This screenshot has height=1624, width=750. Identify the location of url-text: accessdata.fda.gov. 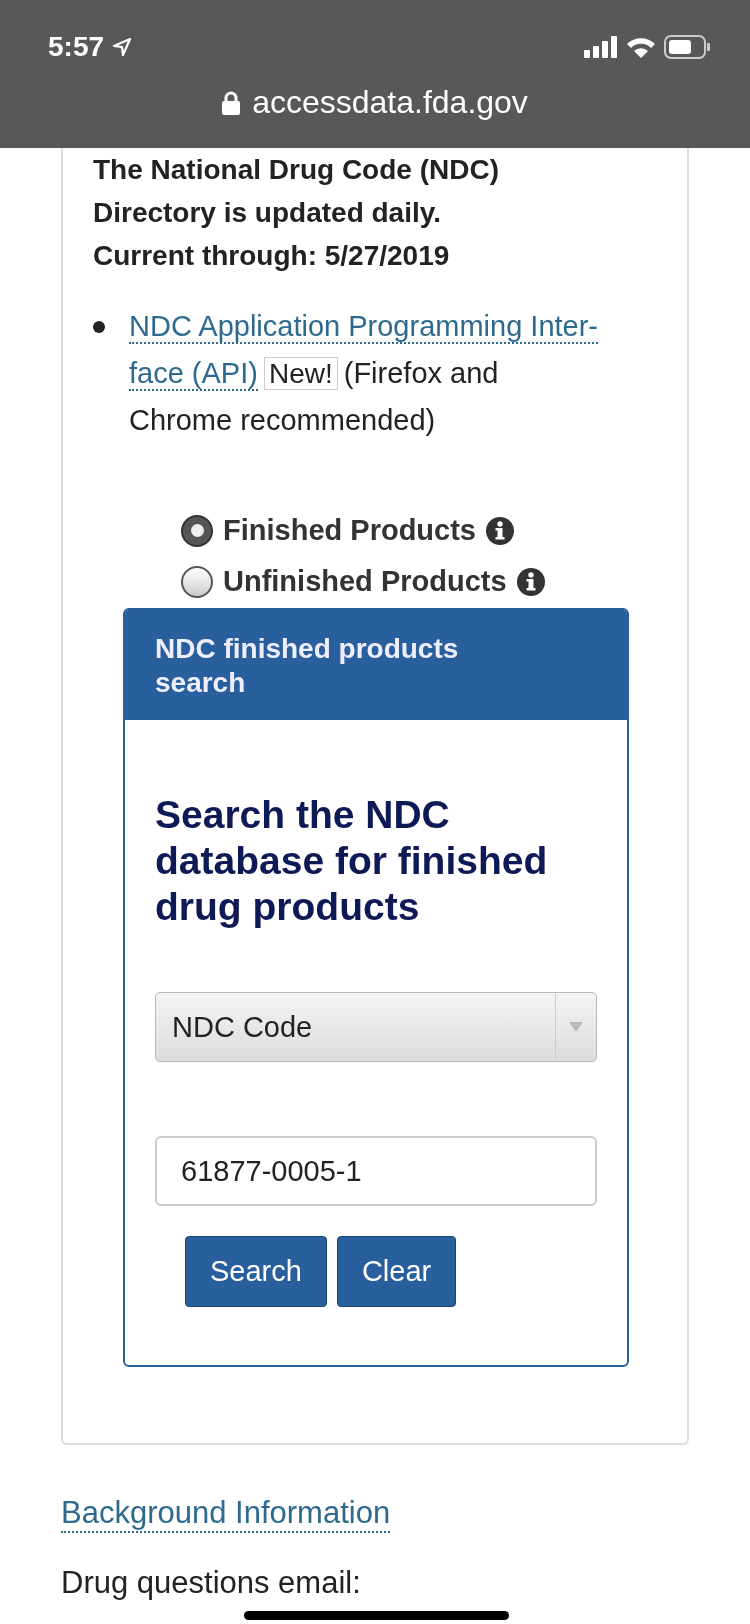
(390, 102).